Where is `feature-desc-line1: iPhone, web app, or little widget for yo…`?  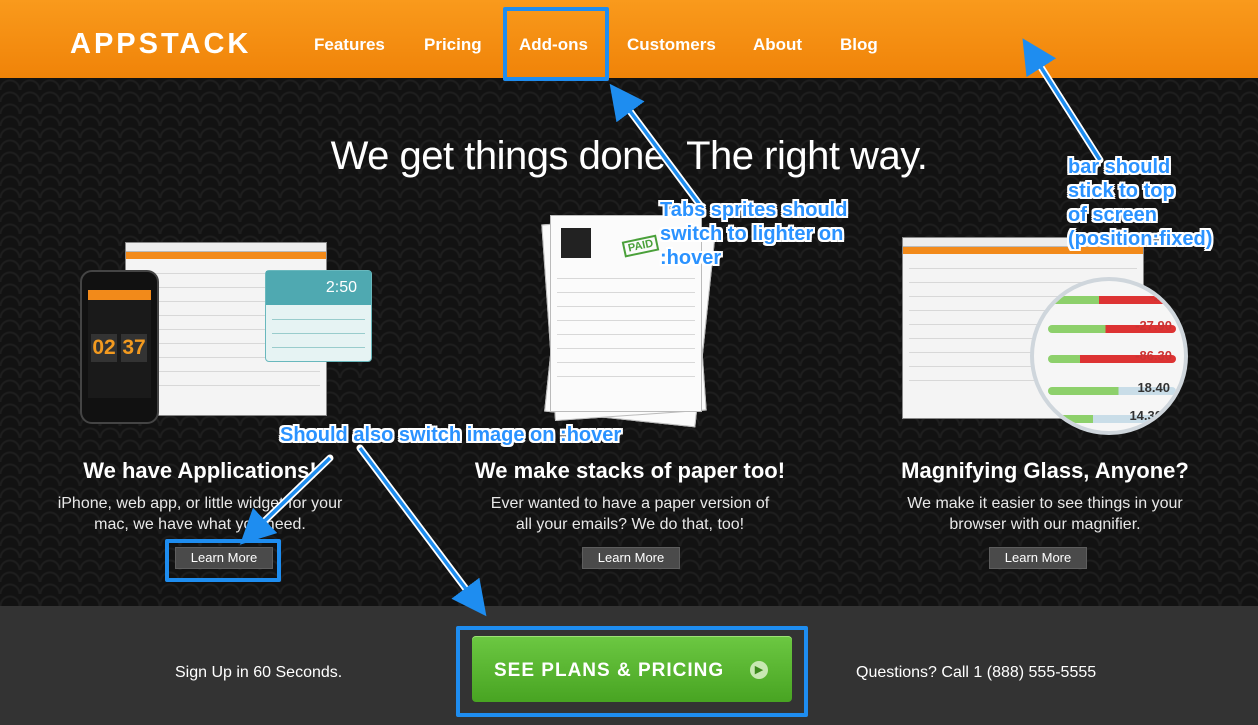 feature-desc-line1: iPhone, web app, or little widget for yo… is located at coordinates (200, 503).